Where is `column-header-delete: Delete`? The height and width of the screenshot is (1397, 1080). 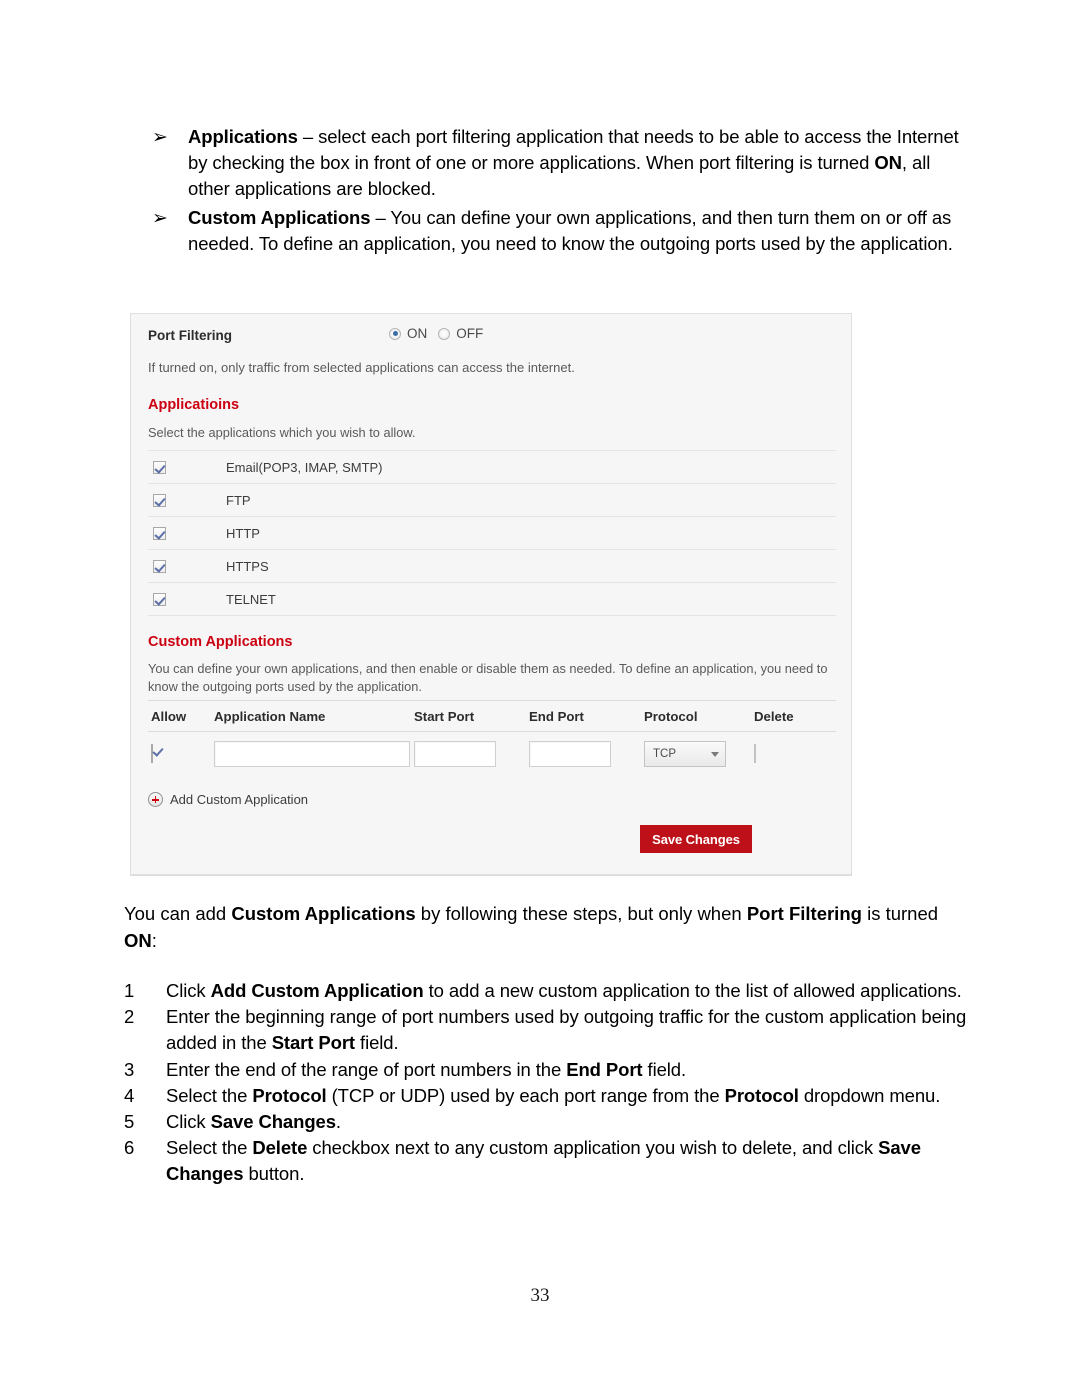 column-header-delete: Delete is located at coordinates (774, 716).